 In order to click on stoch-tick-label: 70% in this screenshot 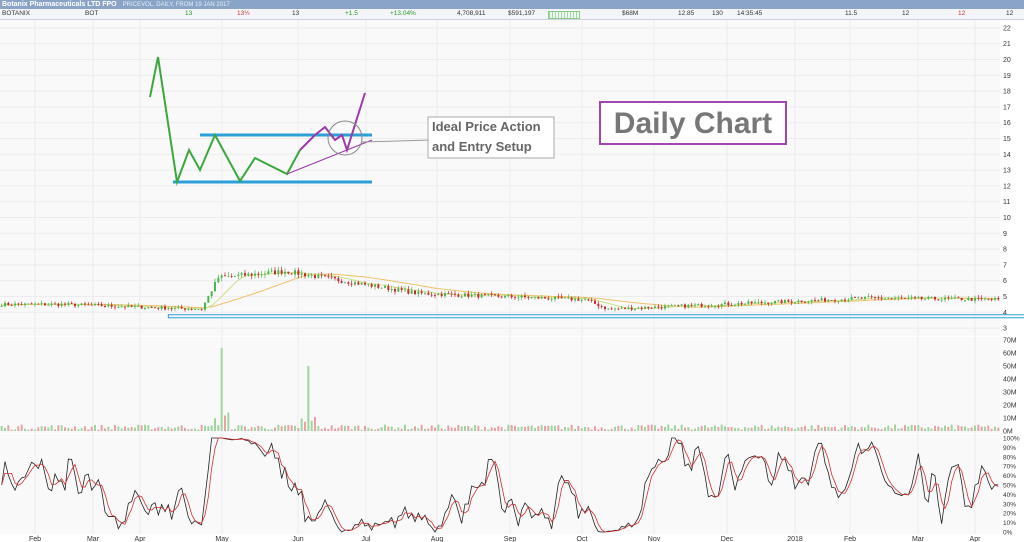, I will do `click(1009, 467)`.